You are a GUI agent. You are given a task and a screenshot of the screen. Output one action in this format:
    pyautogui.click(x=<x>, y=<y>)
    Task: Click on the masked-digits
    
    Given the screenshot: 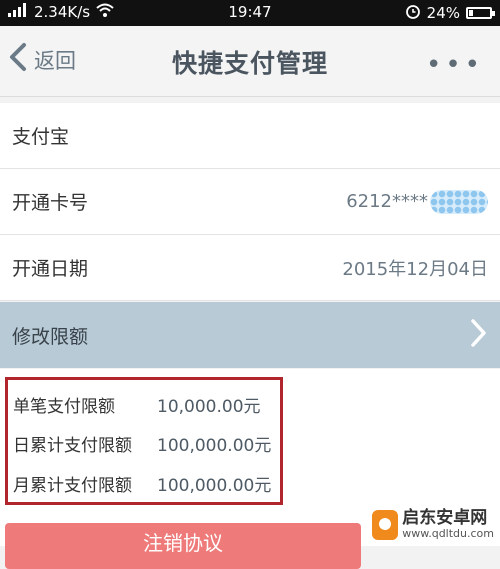 What is the action you would take?
    pyautogui.click(x=459, y=201)
    